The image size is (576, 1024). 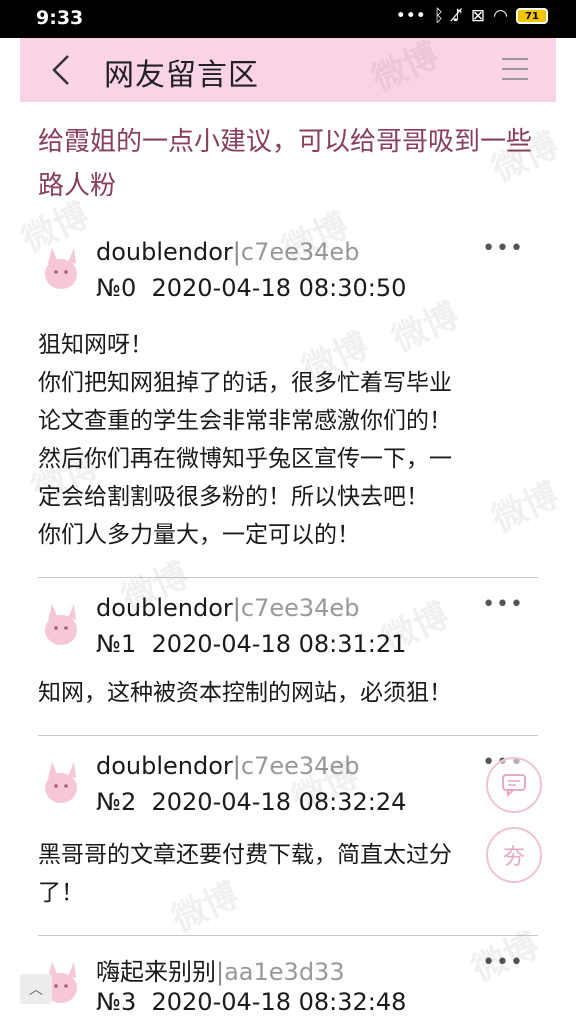 I want to click on status-icons: ••• ᛒ ♪̸ ⊠ ◠ 71, so click(x=472, y=16).